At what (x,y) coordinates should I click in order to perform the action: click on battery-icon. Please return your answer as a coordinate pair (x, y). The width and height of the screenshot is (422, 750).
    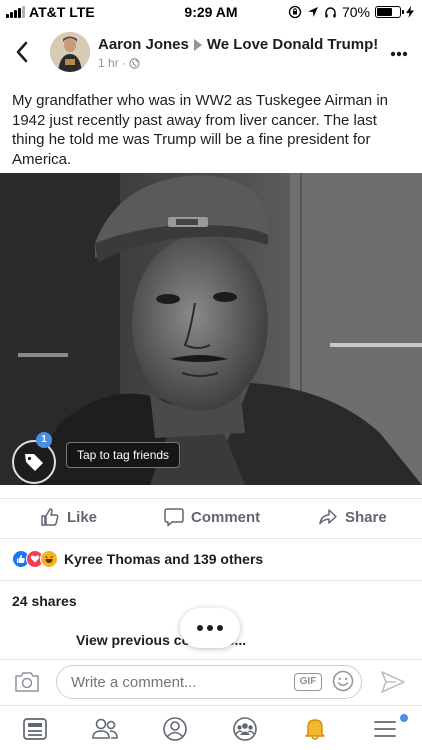
    Looking at the image, I should click on (389, 12).